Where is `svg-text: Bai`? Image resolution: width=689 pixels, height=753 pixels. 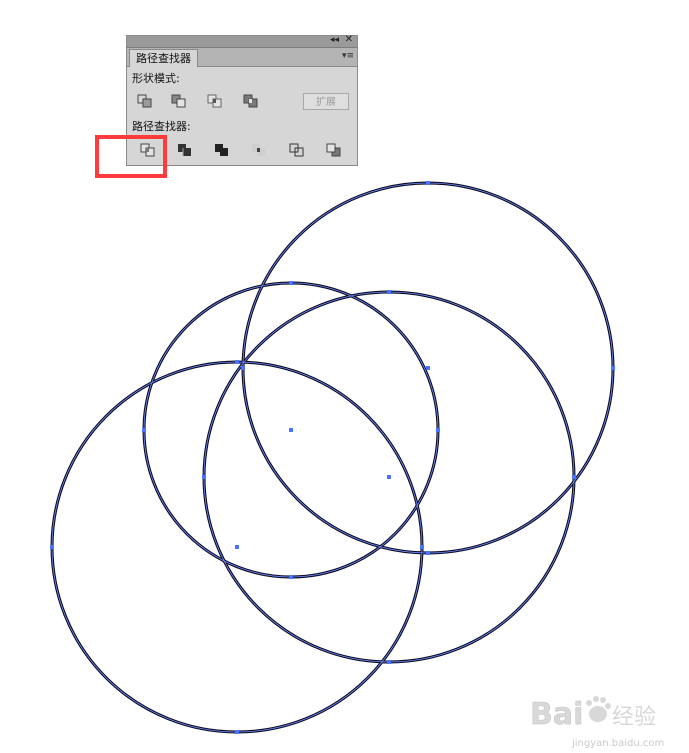
svg-text: Bai is located at coordinates (556, 714).